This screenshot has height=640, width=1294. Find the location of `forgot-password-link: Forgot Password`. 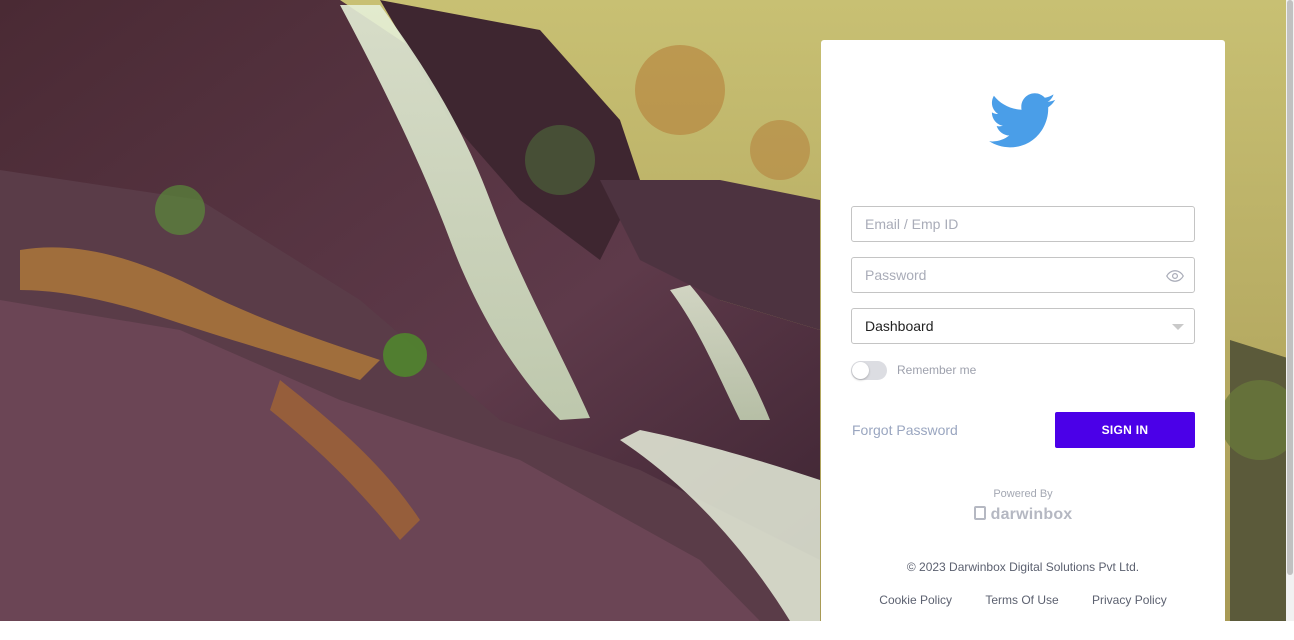

forgot-password-link: Forgot Password is located at coordinates (905, 430).